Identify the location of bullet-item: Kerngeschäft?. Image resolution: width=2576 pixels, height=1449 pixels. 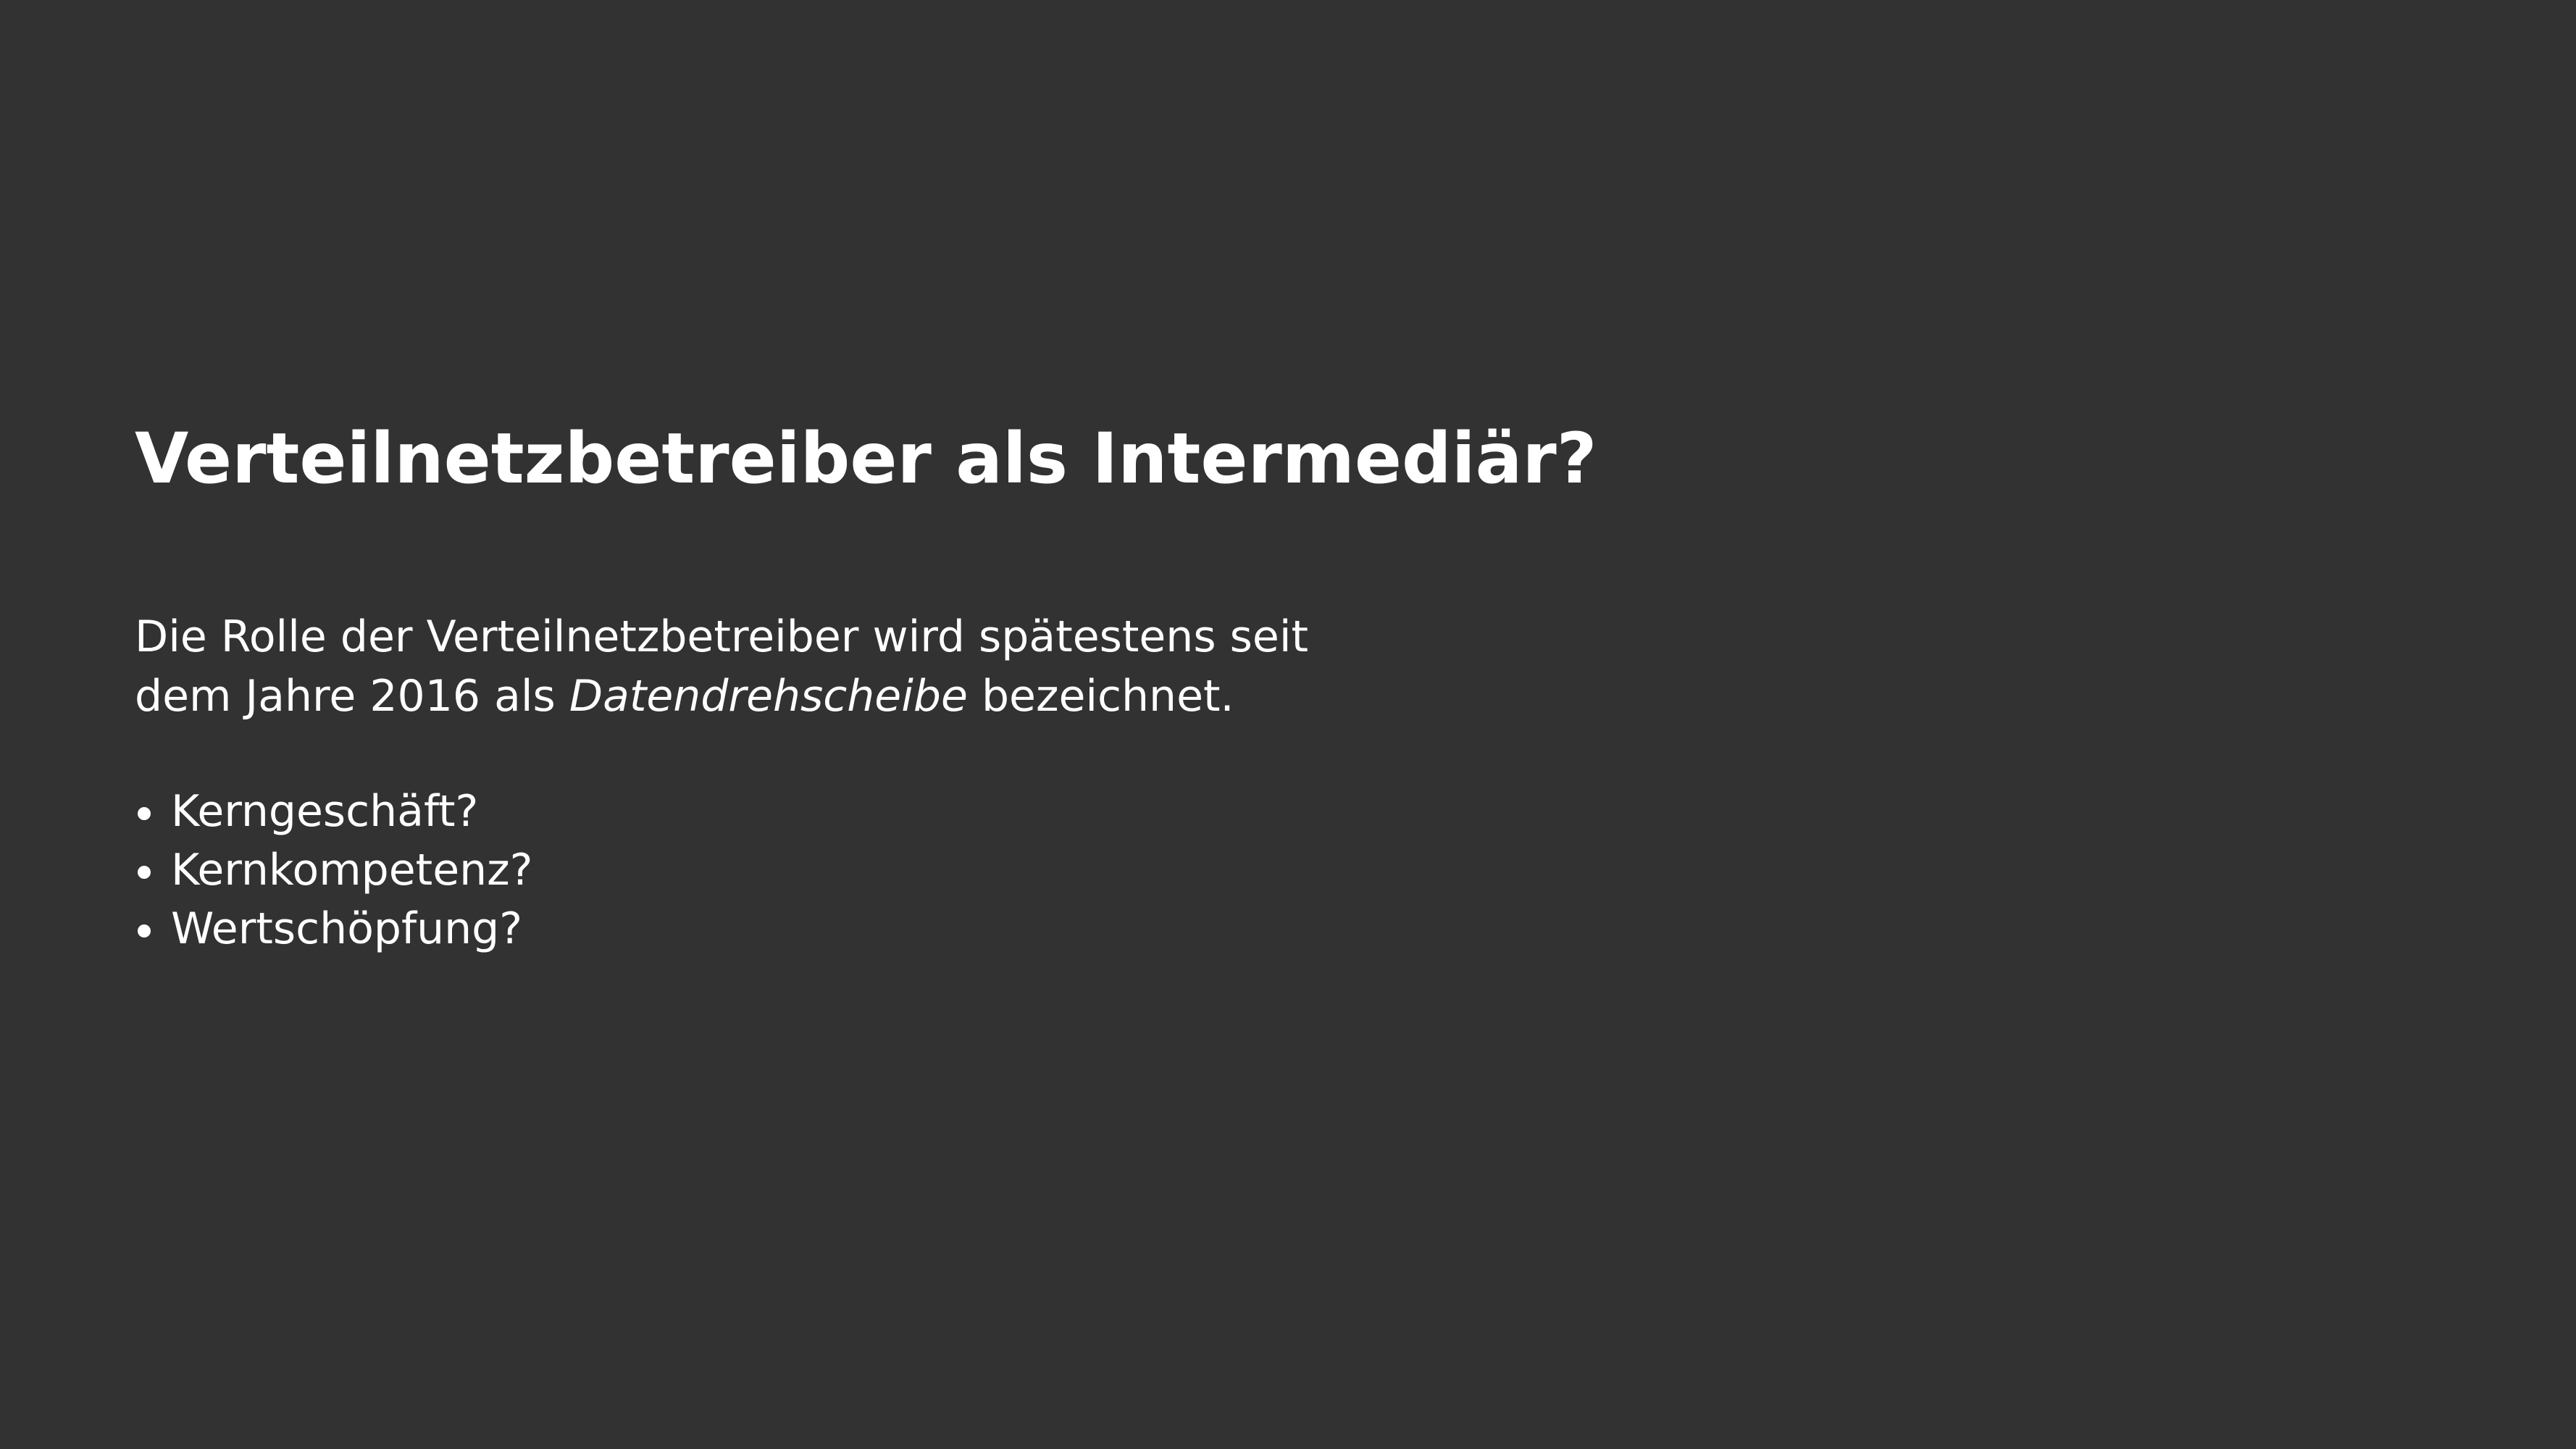
(333, 812).